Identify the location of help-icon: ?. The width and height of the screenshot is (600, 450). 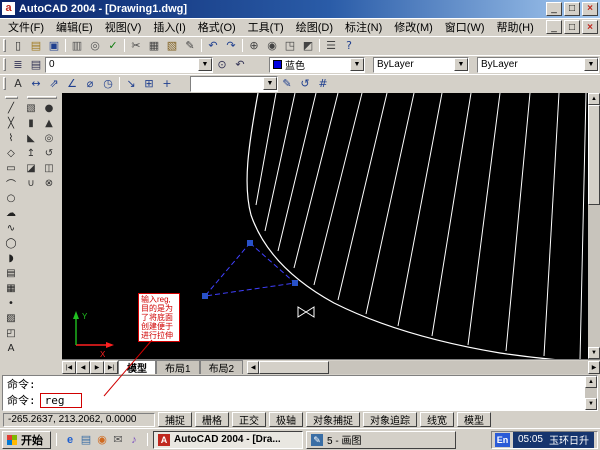
(349, 46).